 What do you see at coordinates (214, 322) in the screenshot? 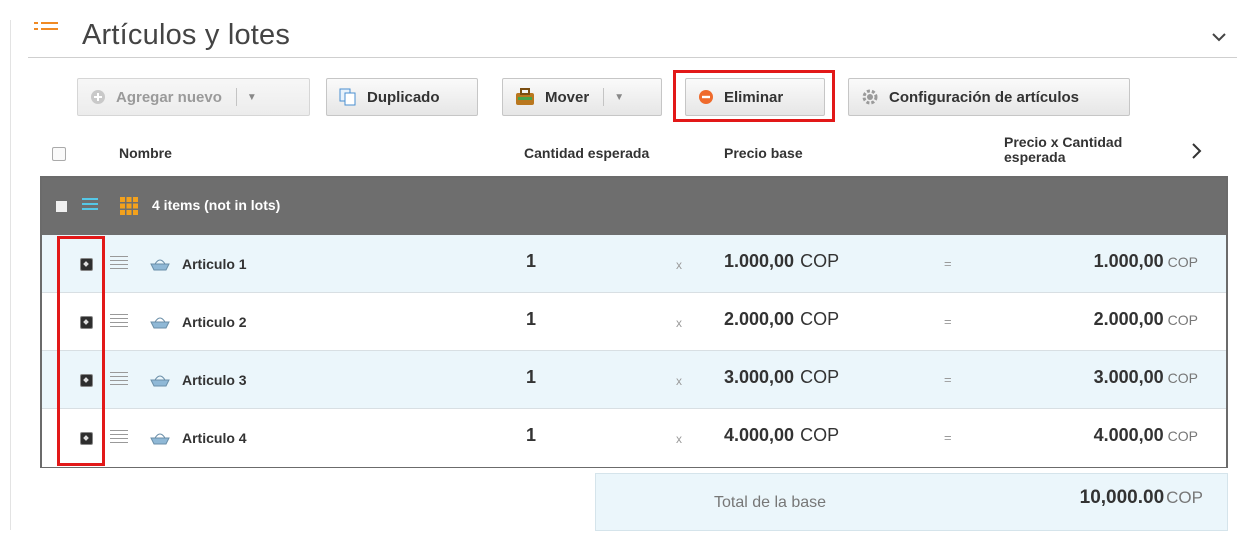
I see `row-name: Articulo 2` at bounding box center [214, 322].